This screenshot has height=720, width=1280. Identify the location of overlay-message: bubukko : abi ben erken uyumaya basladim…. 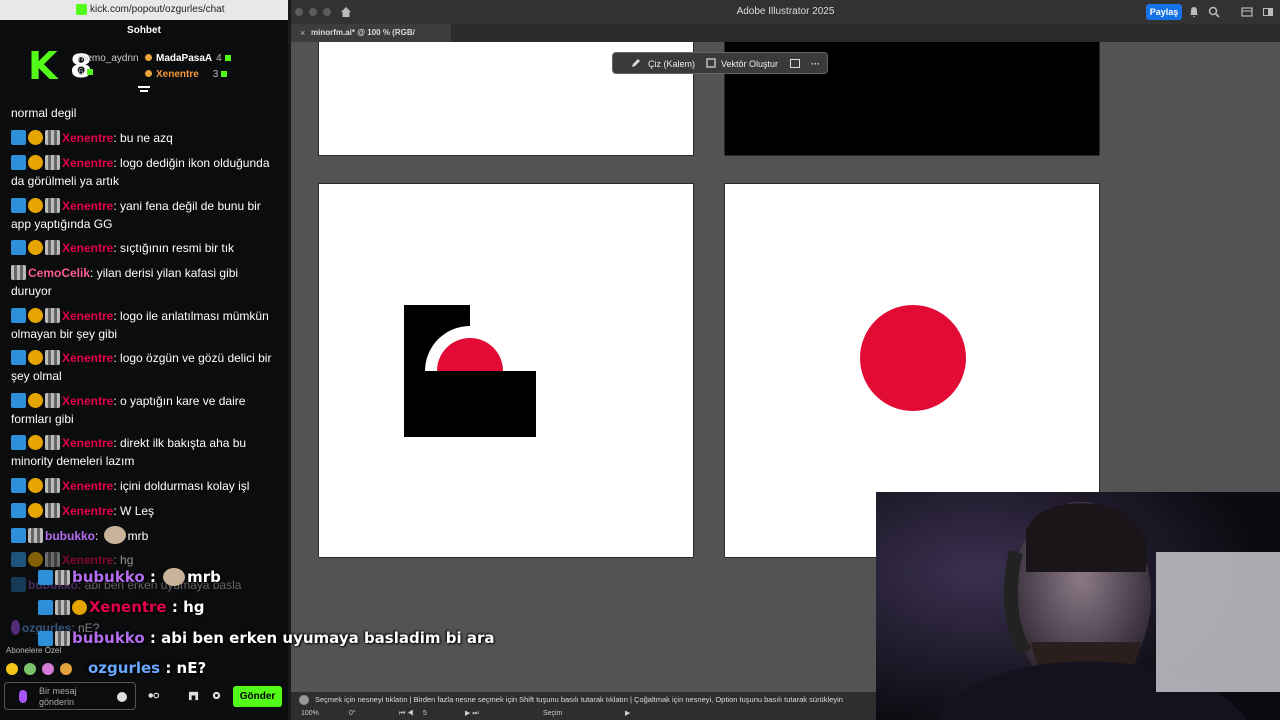
(266, 638).